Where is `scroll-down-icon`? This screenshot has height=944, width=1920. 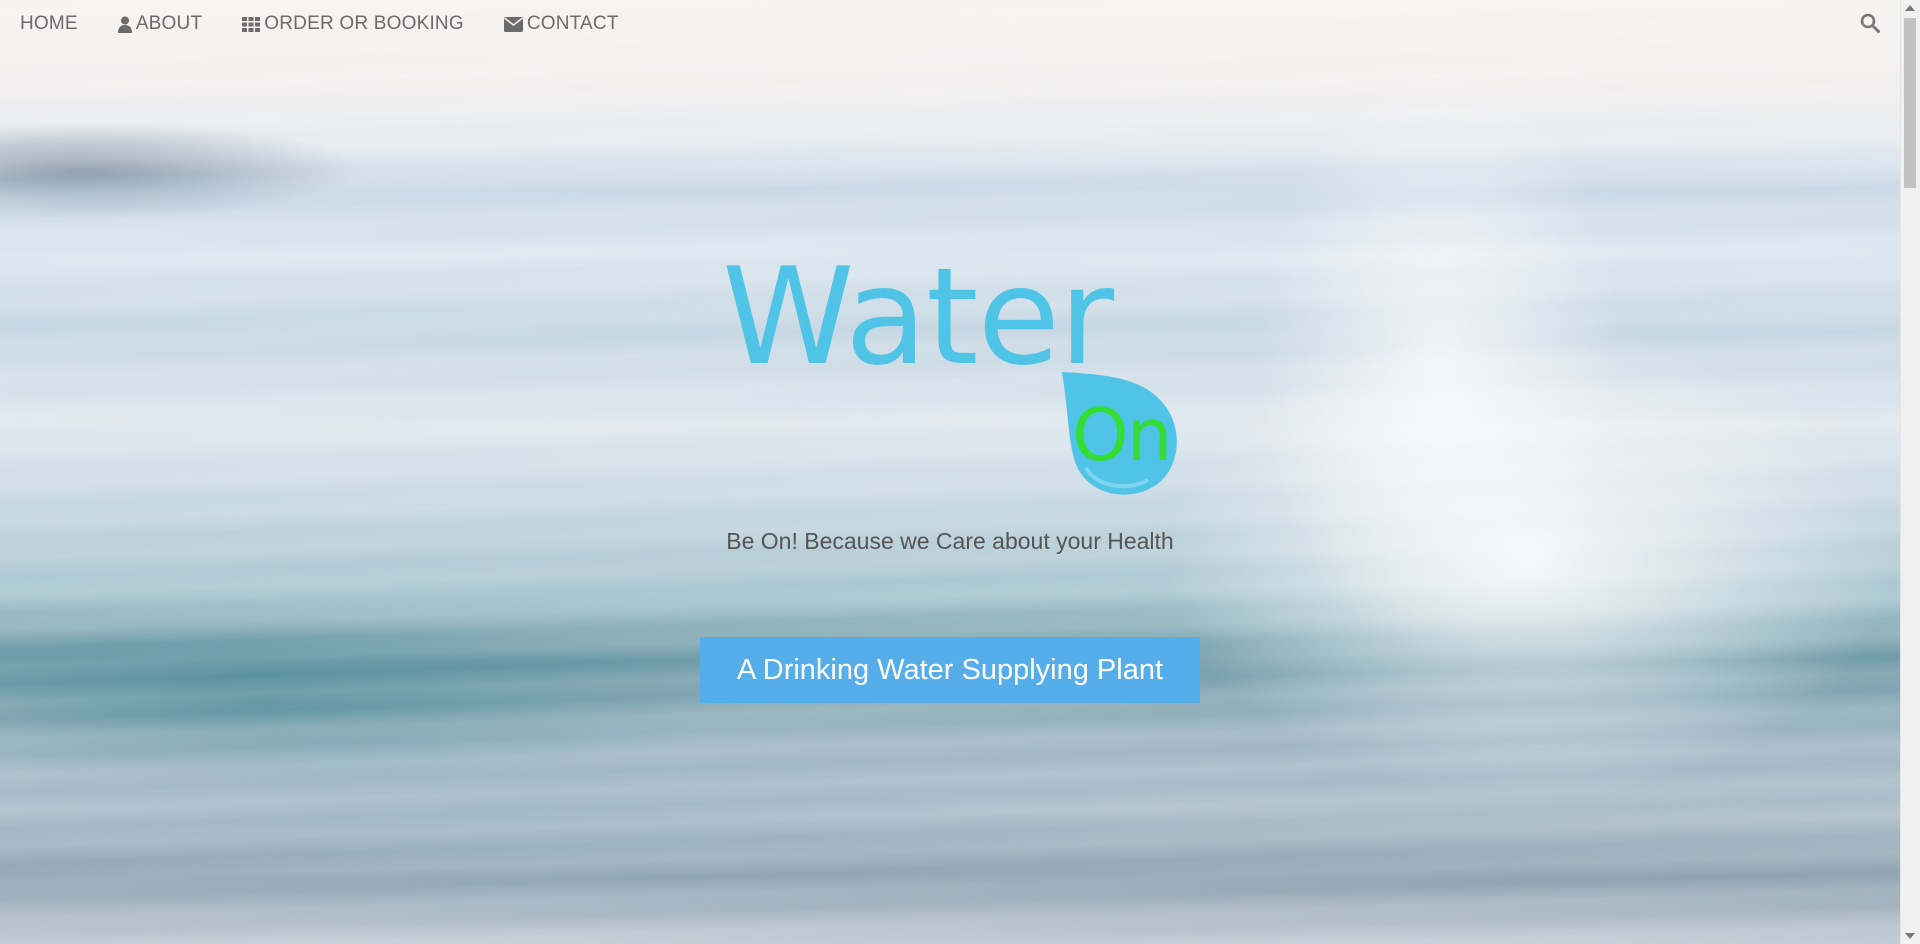 scroll-down-icon is located at coordinates (1910, 936).